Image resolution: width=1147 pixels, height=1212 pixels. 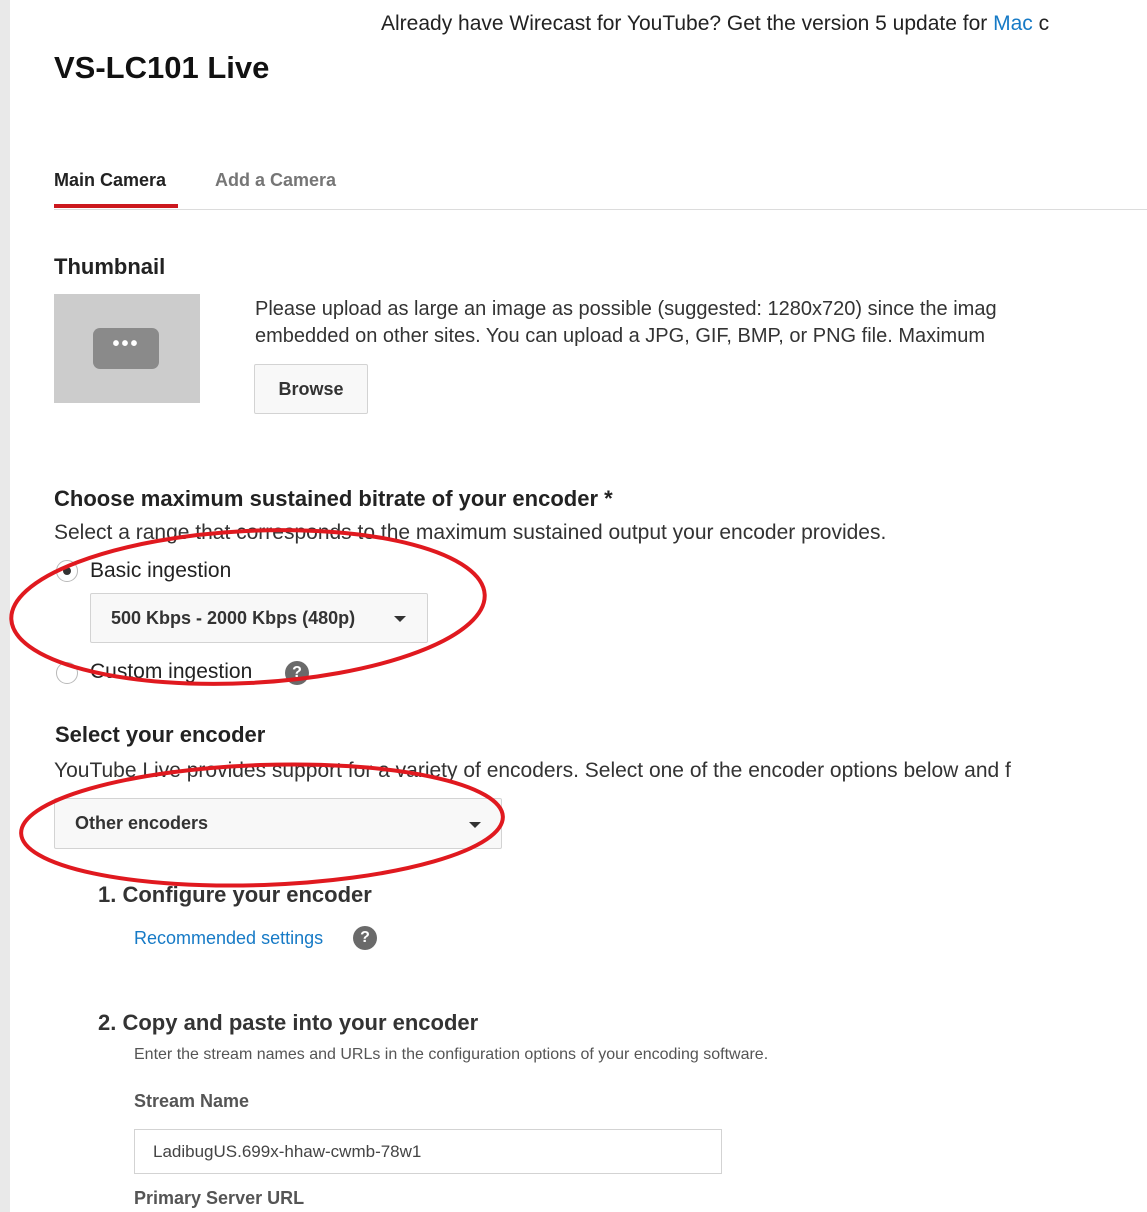 I want to click on mac-link: Mac, so click(x=1013, y=23).